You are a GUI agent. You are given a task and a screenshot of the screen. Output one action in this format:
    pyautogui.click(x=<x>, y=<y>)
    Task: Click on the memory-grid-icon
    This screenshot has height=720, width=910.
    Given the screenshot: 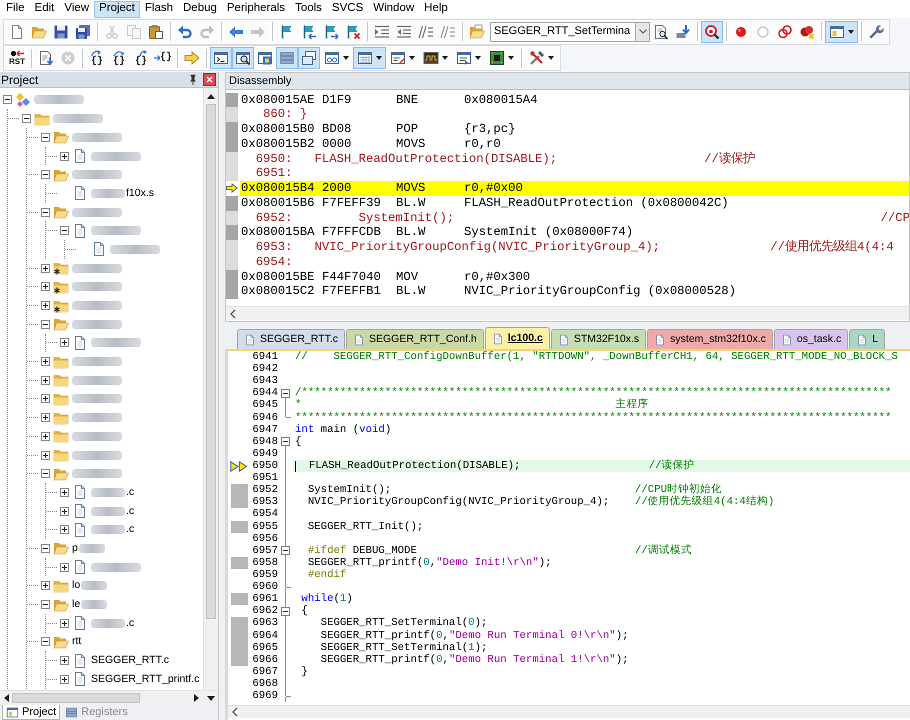 What is the action you would take?
    pyautogui.click(x=365, y=58)
    